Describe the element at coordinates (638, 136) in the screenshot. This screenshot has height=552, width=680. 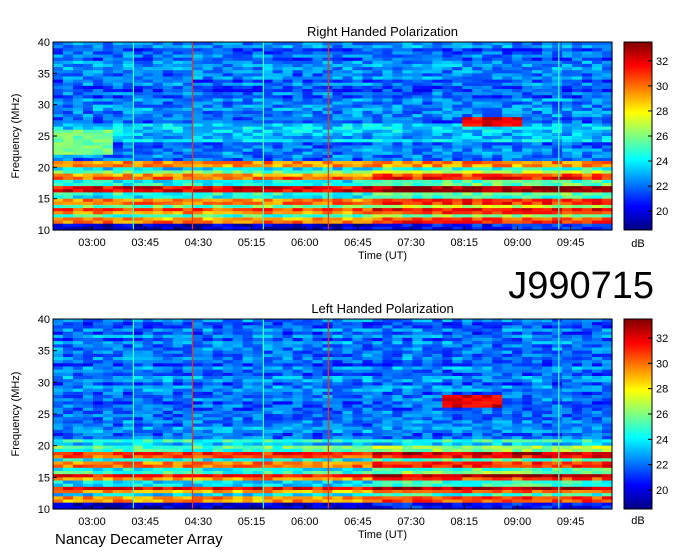
I see `colorbar-gradient` at that location.